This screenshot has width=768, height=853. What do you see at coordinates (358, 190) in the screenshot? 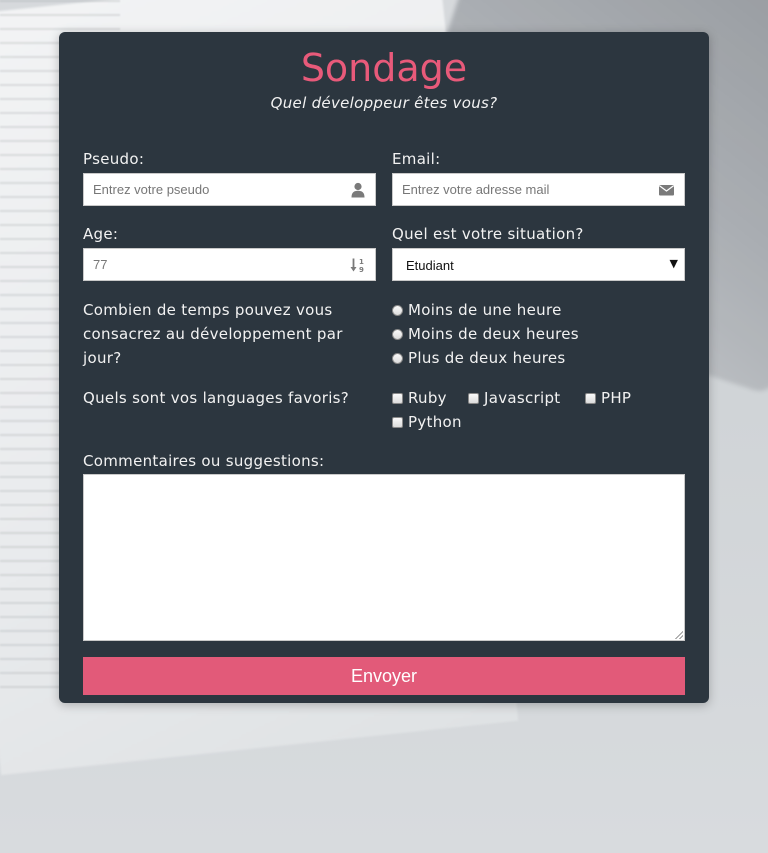
I see `user-icon` at bounding box center [358, 190].